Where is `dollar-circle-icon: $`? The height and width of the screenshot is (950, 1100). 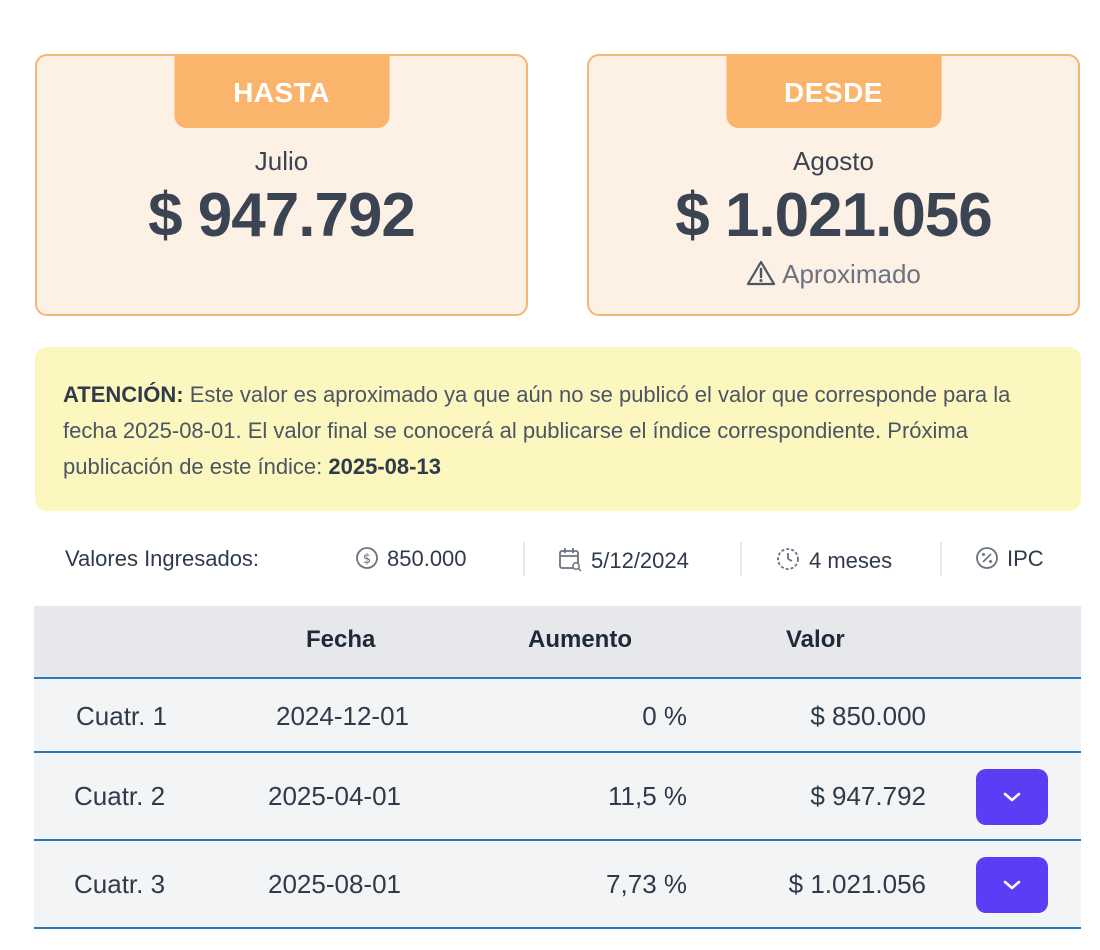 dollar-circle-icon: $ is located at coordinates (367, 558).